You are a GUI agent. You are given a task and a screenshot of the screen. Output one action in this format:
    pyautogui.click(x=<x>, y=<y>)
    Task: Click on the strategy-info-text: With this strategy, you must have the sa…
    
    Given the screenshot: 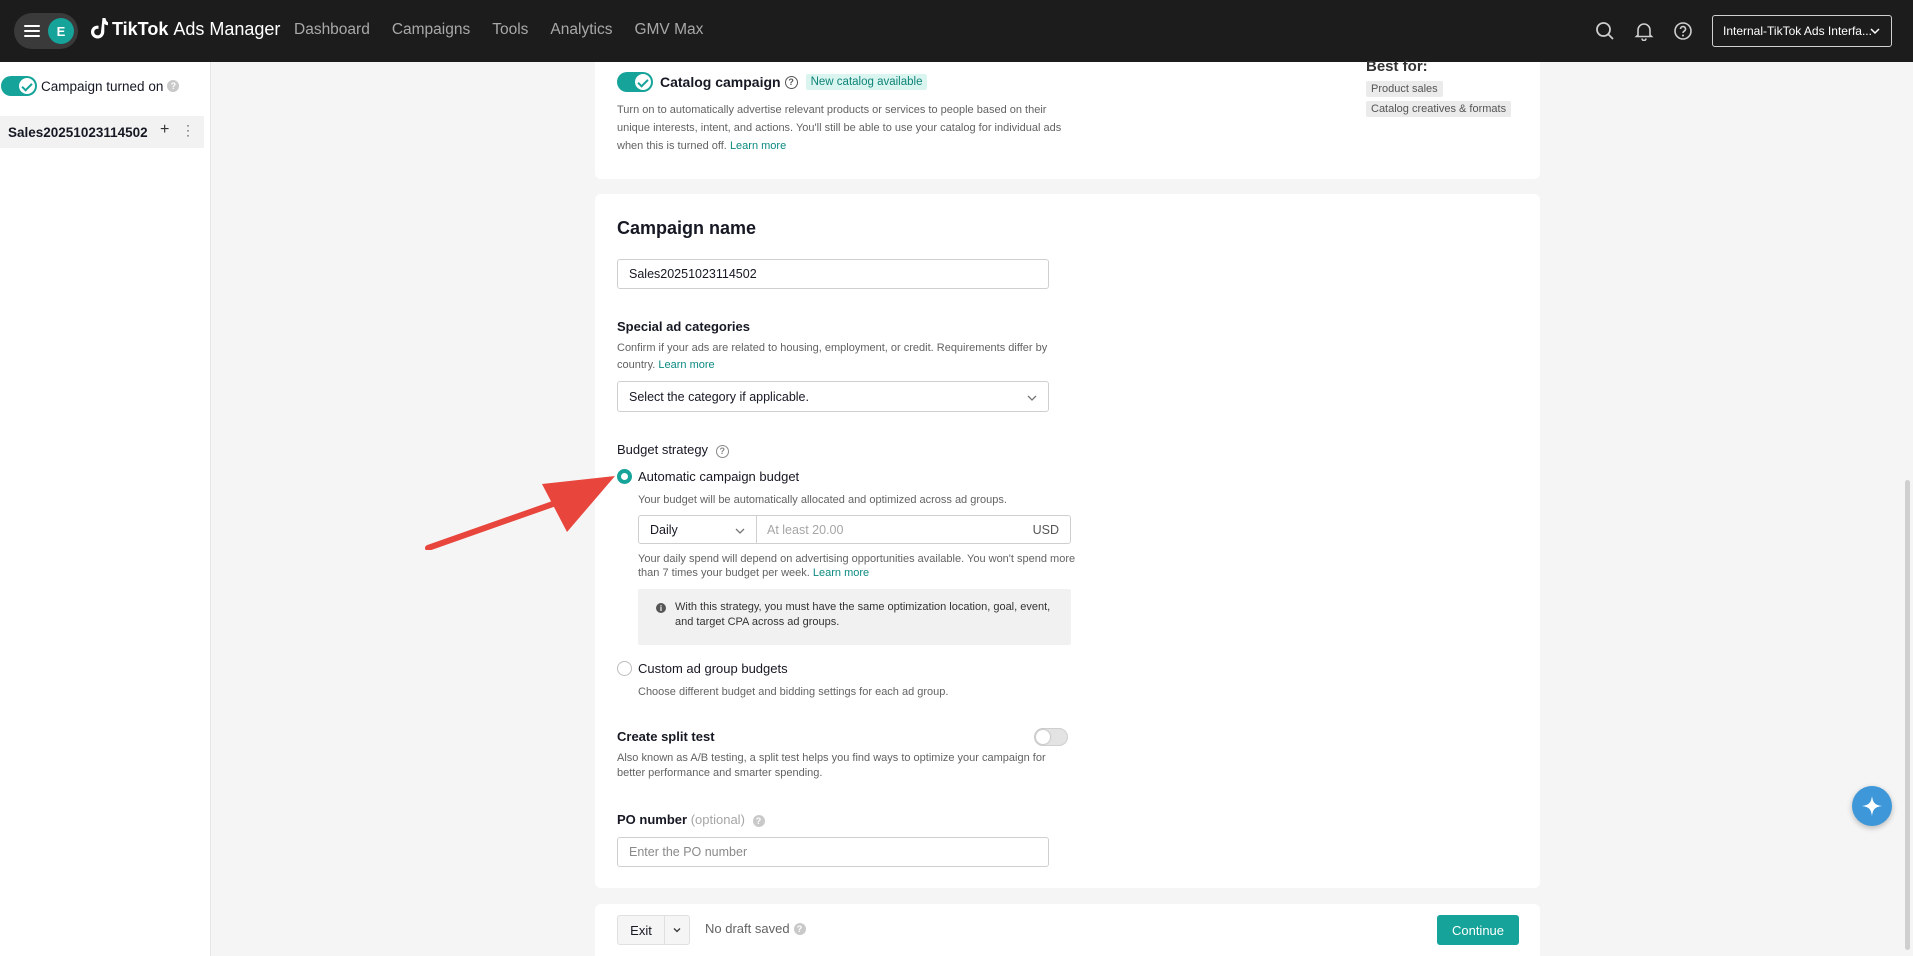 What is the action you would take?
    pyautogui.click(x=863, y=614)
    